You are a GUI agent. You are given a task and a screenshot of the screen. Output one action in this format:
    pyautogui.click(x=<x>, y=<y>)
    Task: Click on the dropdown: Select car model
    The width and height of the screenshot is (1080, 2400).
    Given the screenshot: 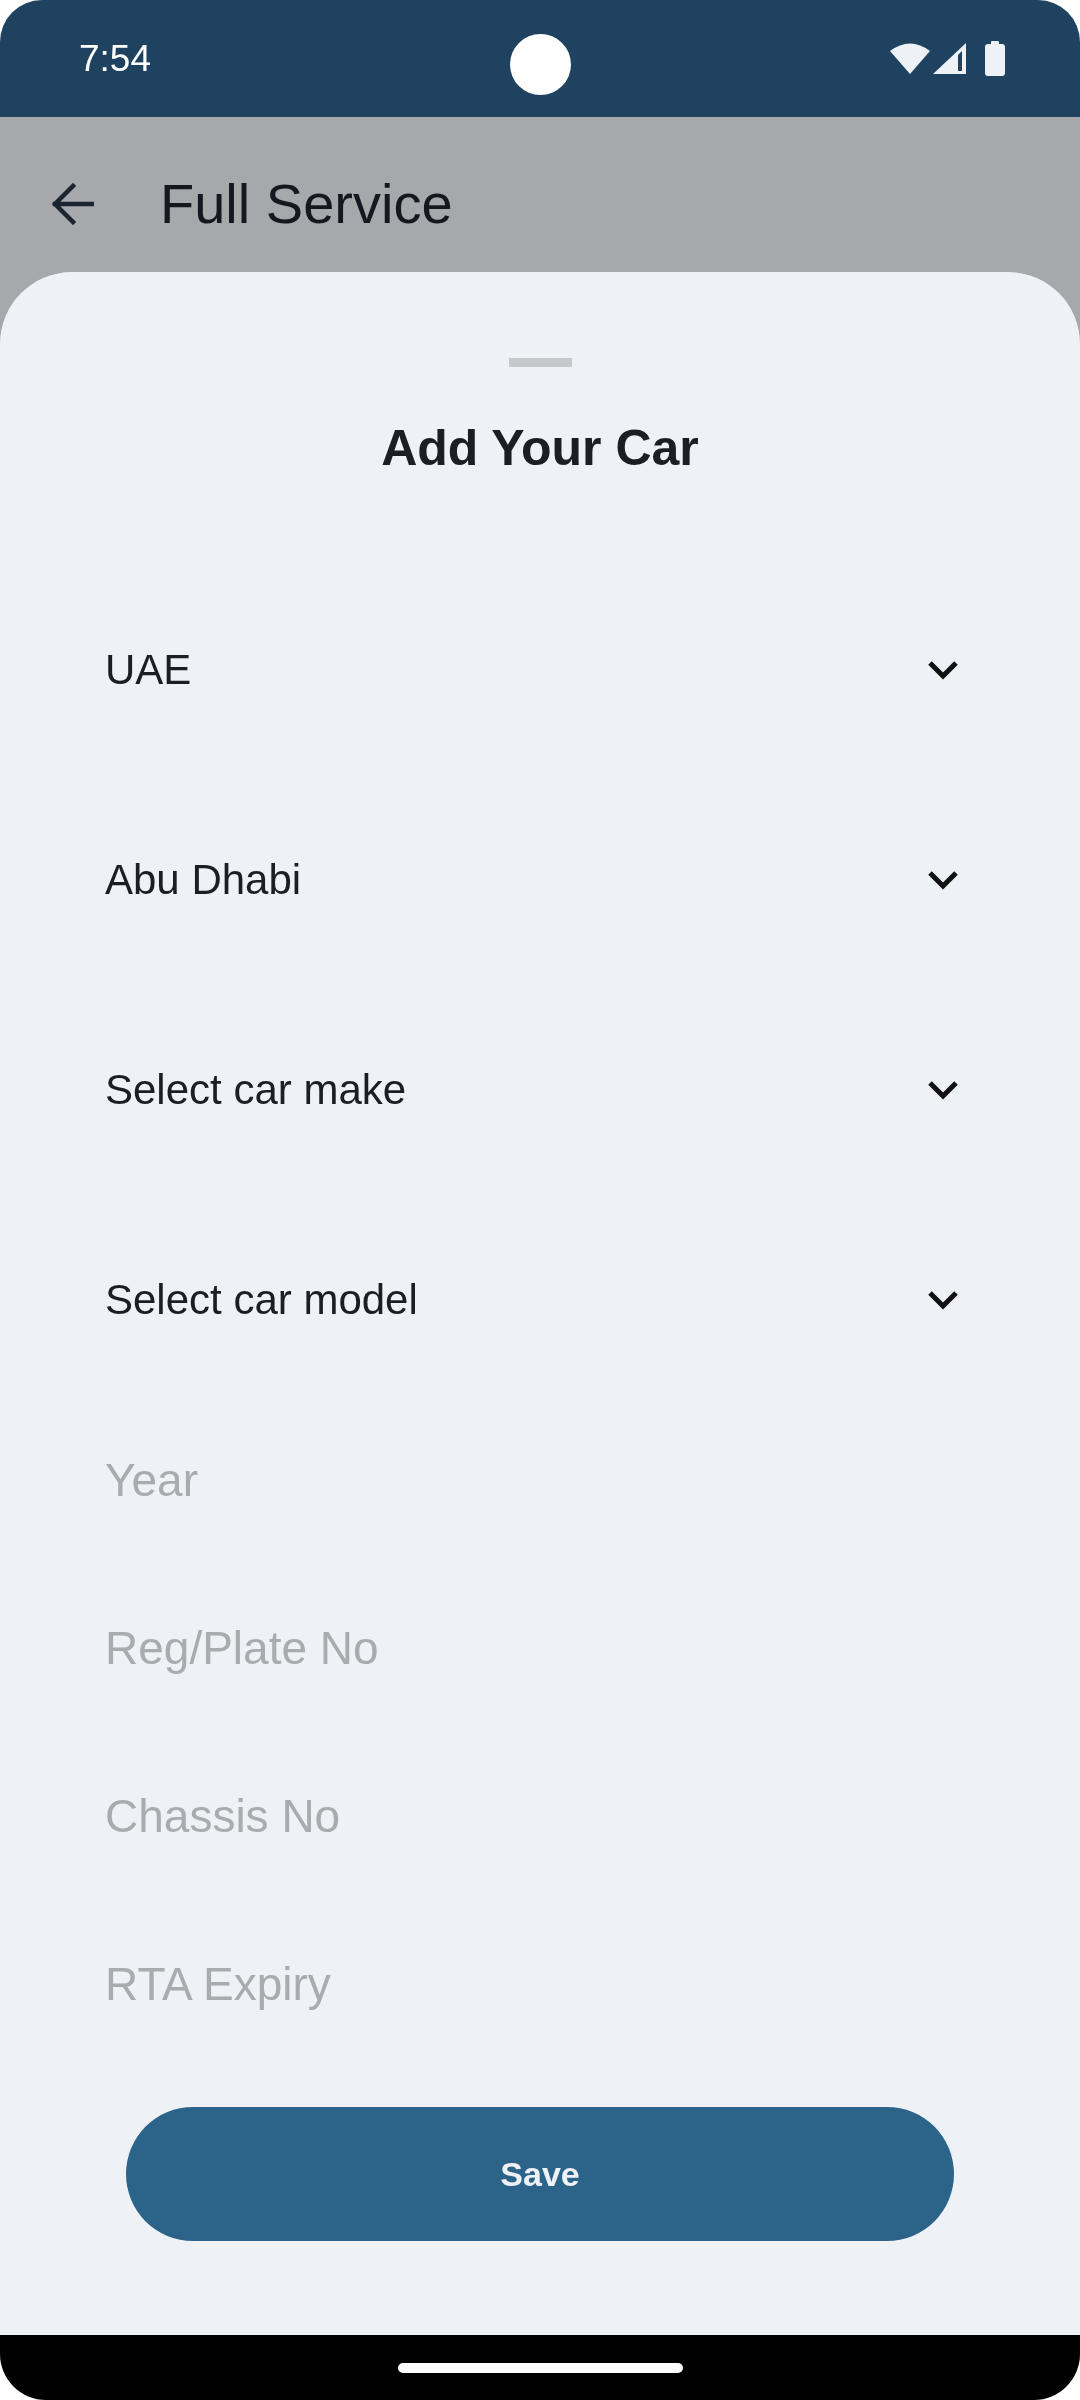 What is the action you would take?
    pyautogui.click(x=532, y=1300)
    